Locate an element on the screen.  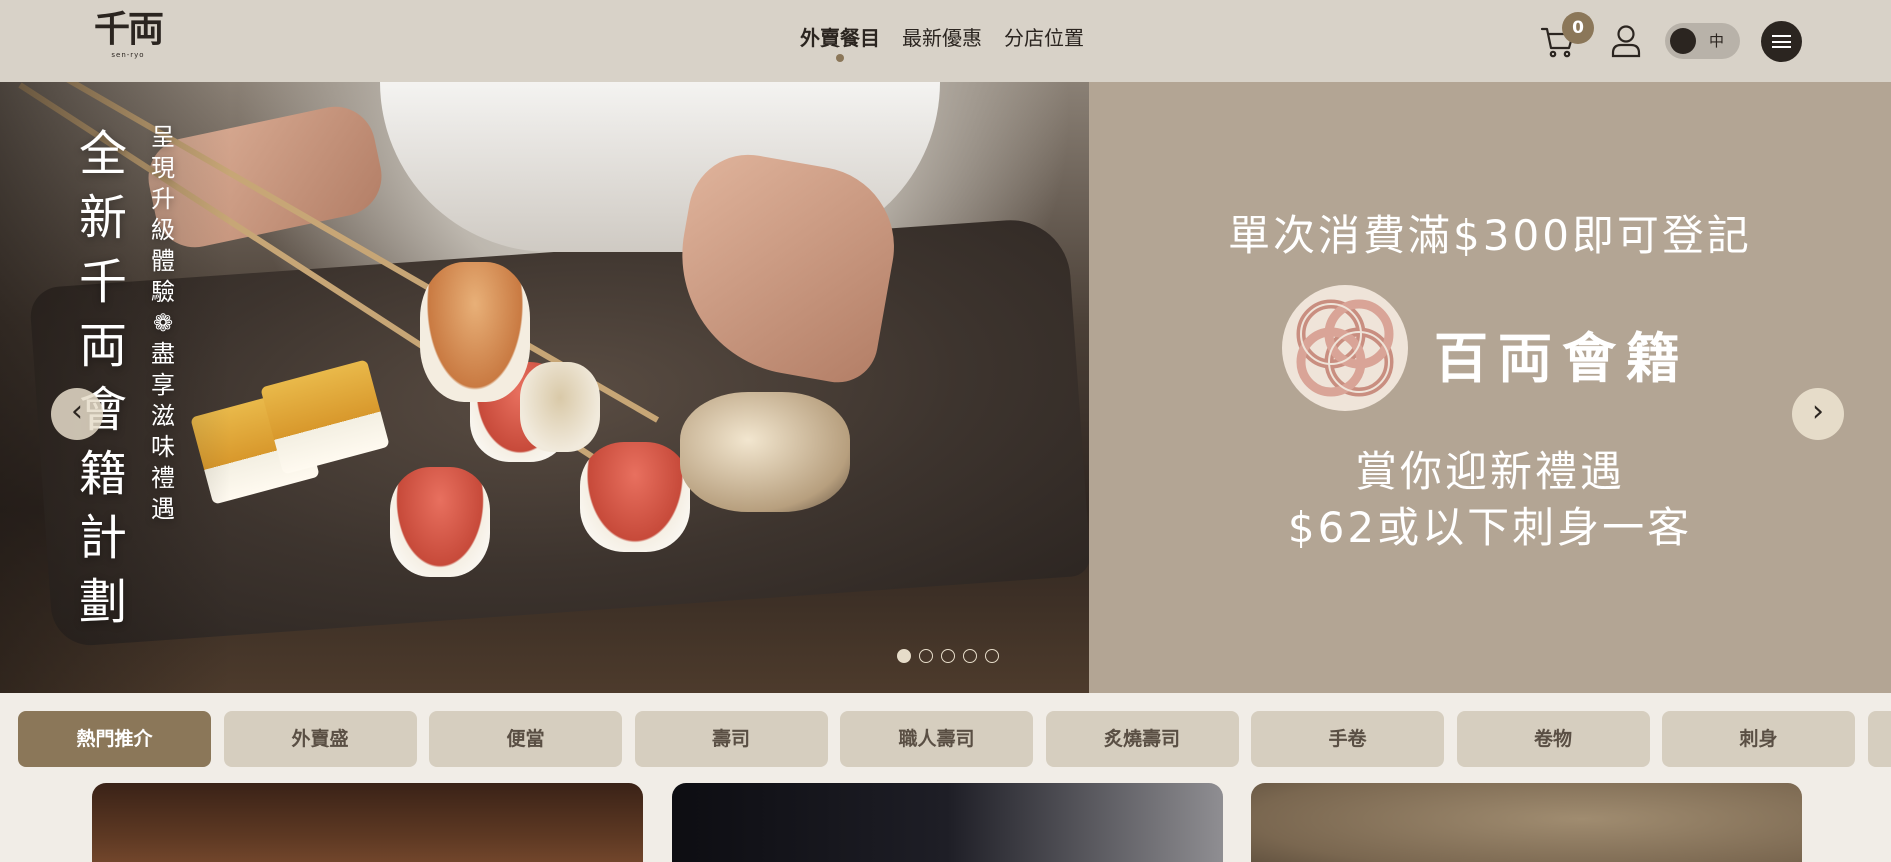
category-tab: 熱門推介 is located at coordinates (114, 739).